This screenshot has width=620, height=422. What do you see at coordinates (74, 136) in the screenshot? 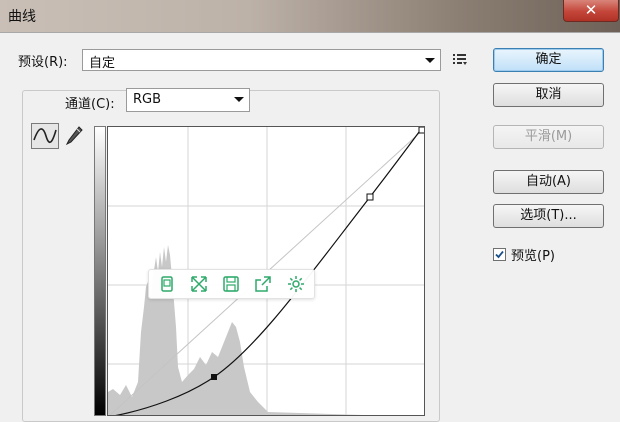
I see `pencil-icon` at bounding box center [74, 136].